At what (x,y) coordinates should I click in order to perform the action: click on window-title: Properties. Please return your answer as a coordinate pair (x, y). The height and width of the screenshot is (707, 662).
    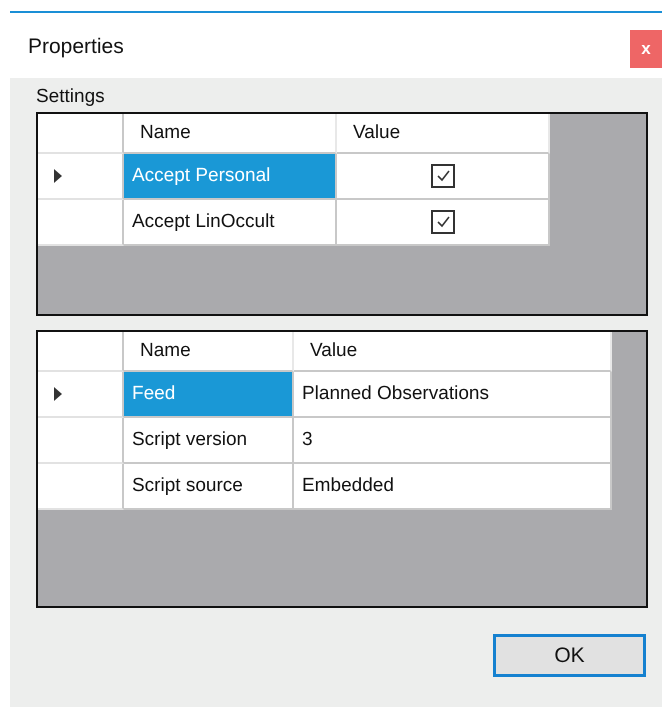
    Looking at the image, I should click on (76, 46).